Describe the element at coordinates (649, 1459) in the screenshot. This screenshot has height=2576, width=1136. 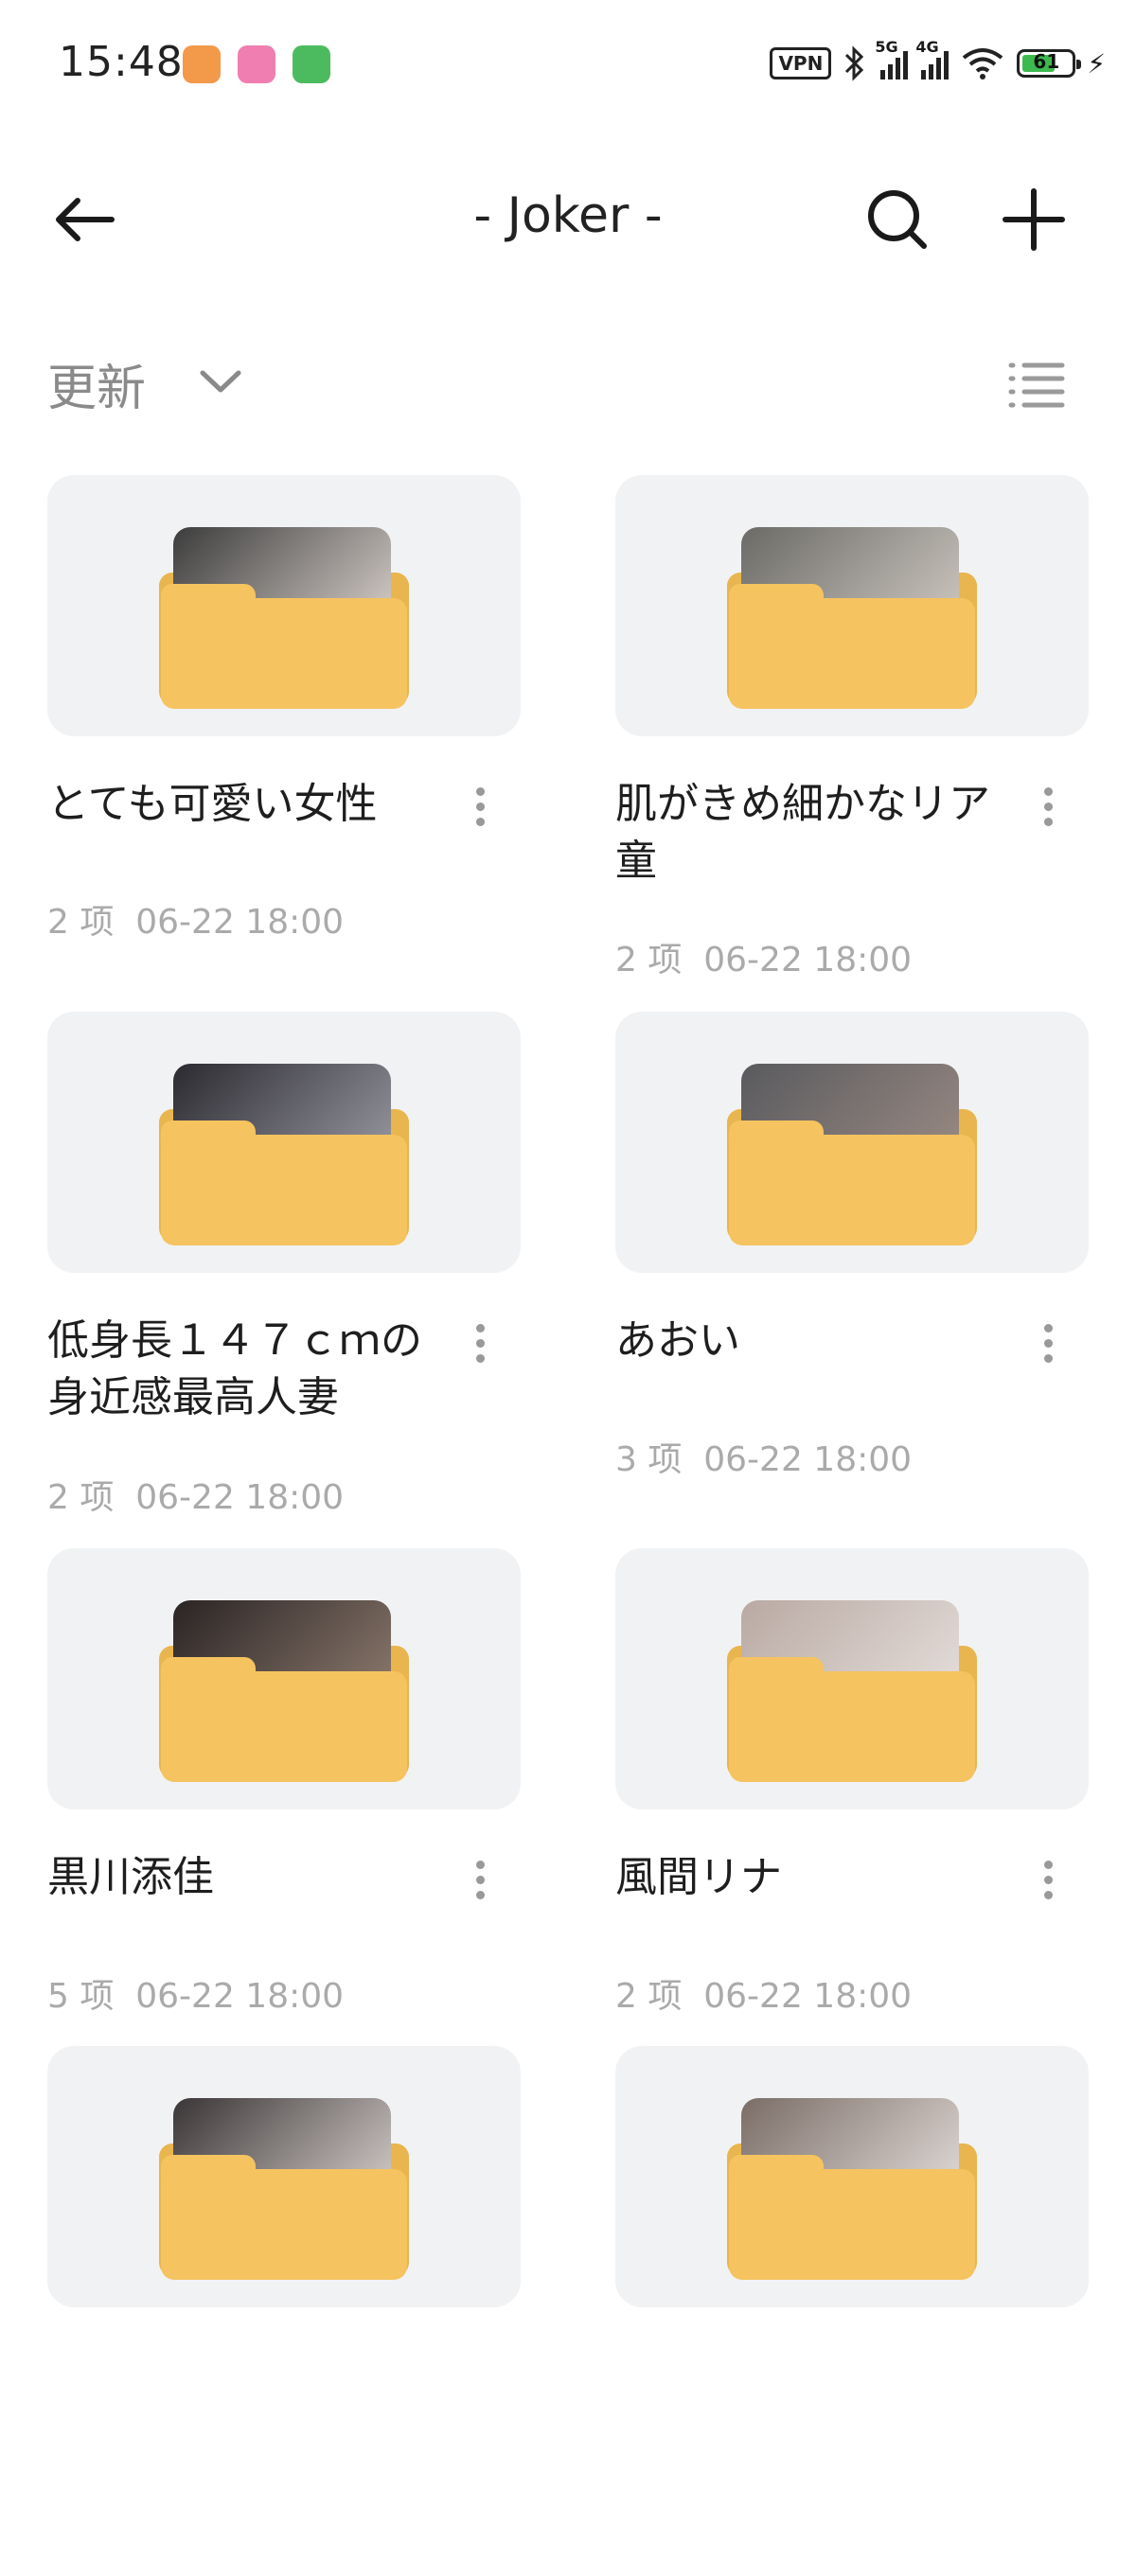
I see `folder-item-count: 3 项` at that location.